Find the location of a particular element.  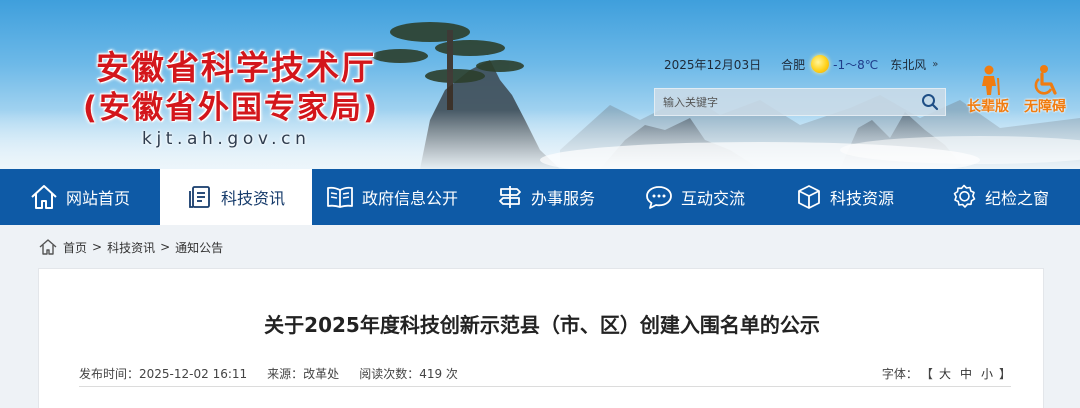

nav-label-interaction: 互动交流 is located at coordinates (712, 198).